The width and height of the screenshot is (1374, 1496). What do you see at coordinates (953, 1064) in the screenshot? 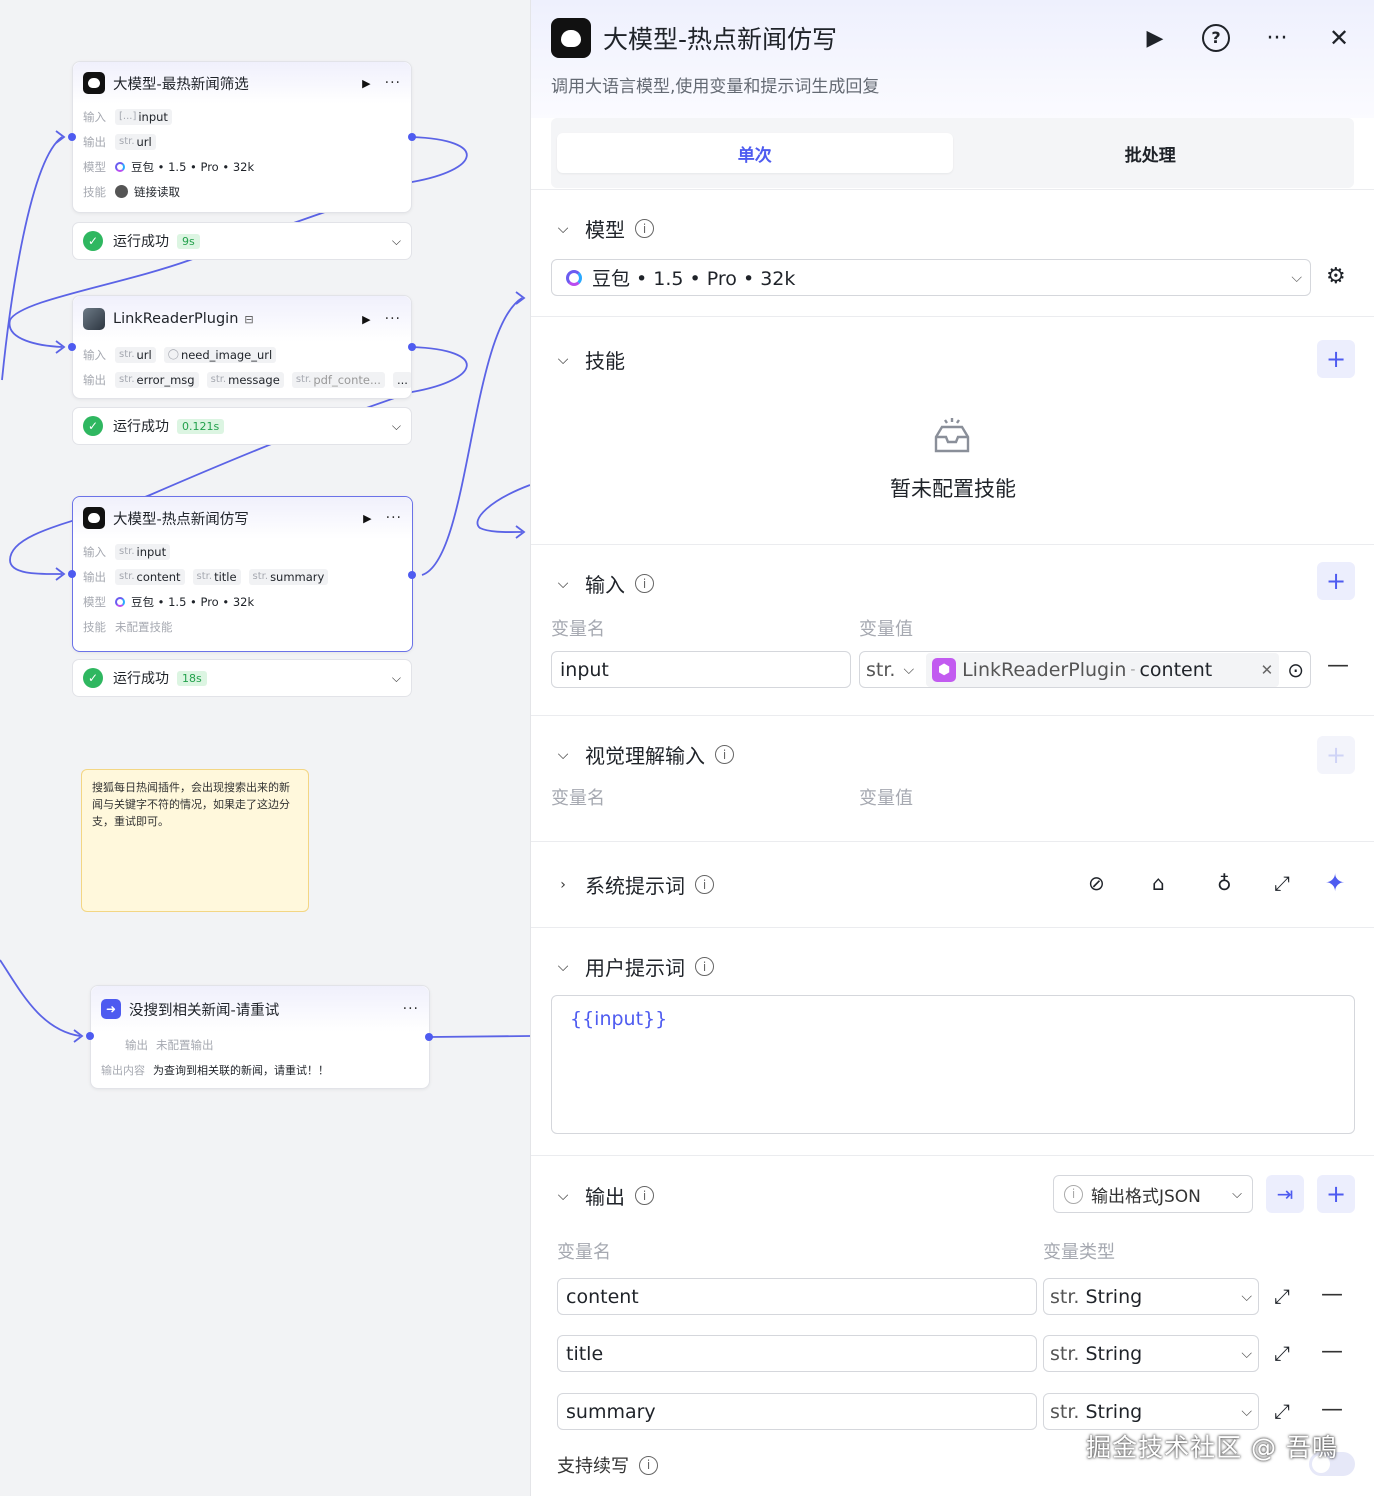
I see `user-prompt-editor: {{input}}` at bounding box center [953, 1064].